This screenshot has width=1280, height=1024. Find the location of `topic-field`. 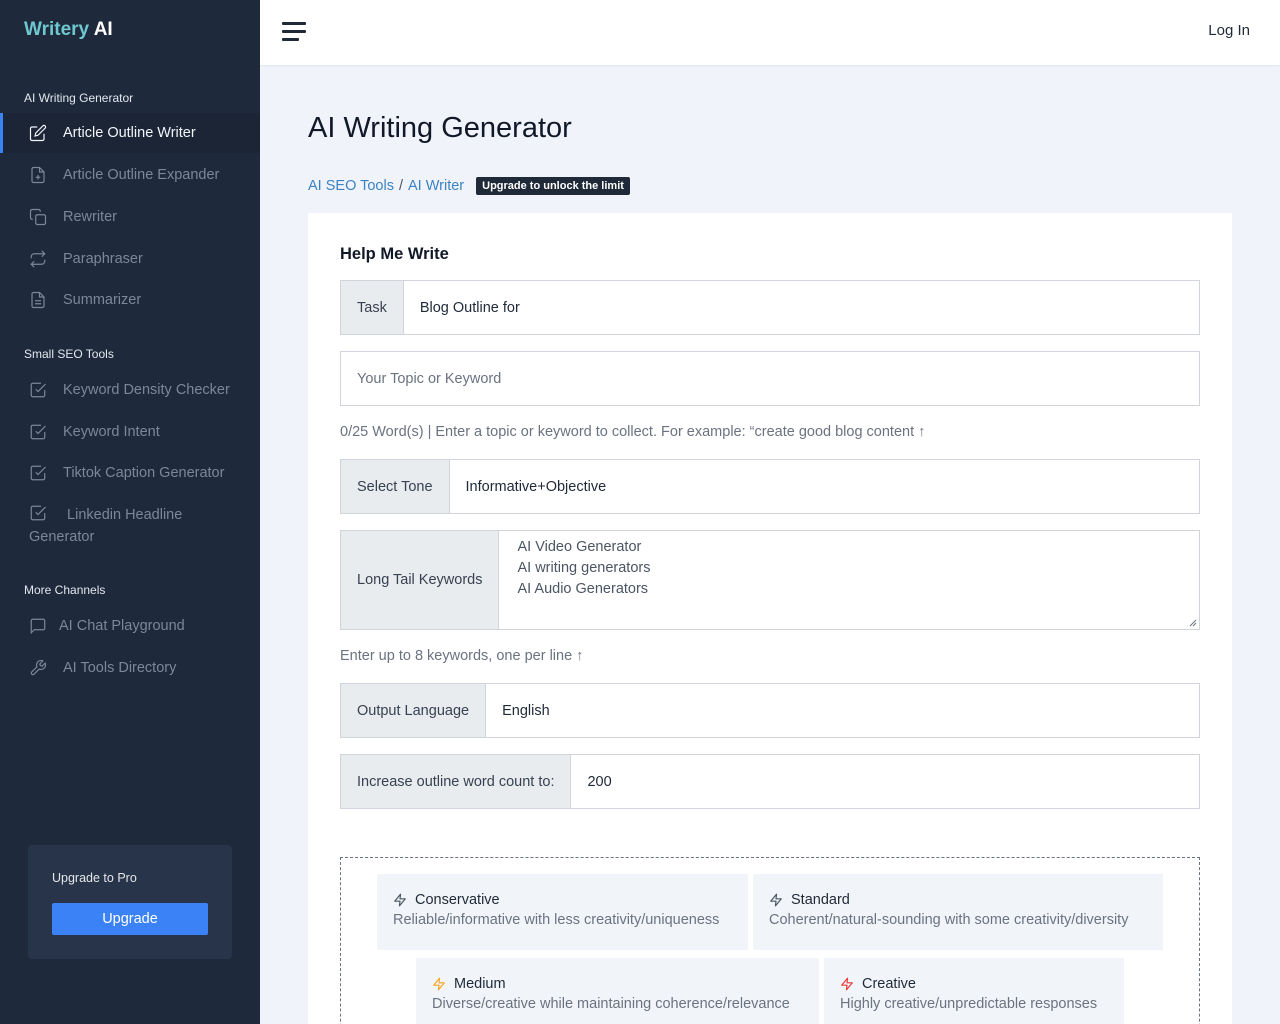

topic-field is located at coordinates (770, 378).